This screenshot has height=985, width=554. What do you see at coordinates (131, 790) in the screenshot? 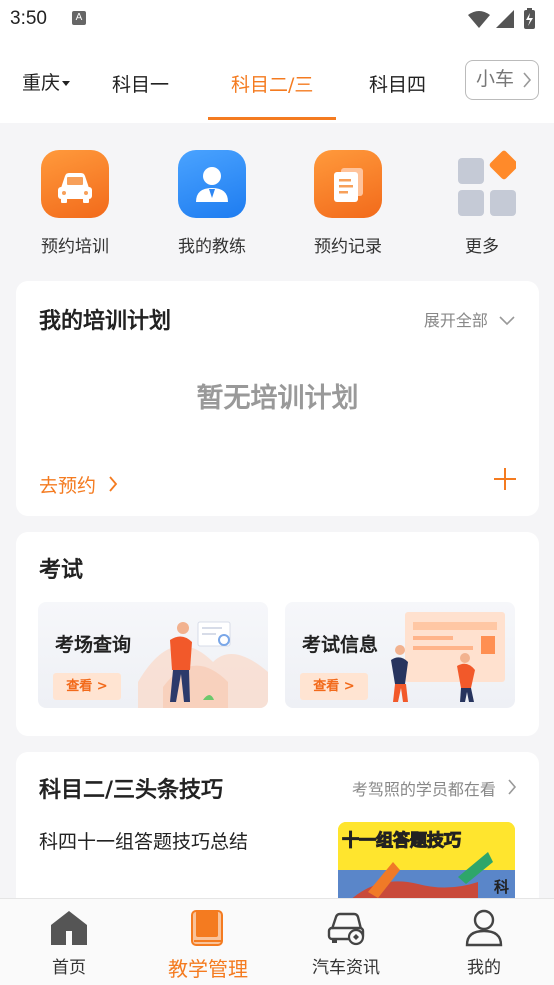
I see `card-title: 科目二/三头条技巧` at bounding box center [131, 790].